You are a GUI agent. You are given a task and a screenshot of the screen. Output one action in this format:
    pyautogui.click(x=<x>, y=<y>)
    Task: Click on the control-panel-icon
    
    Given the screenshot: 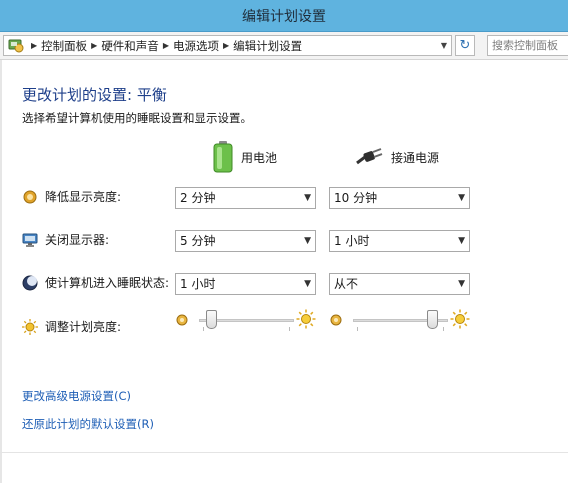 What is the action you would take?
    pyautogui.click(x=16, y=46)
    